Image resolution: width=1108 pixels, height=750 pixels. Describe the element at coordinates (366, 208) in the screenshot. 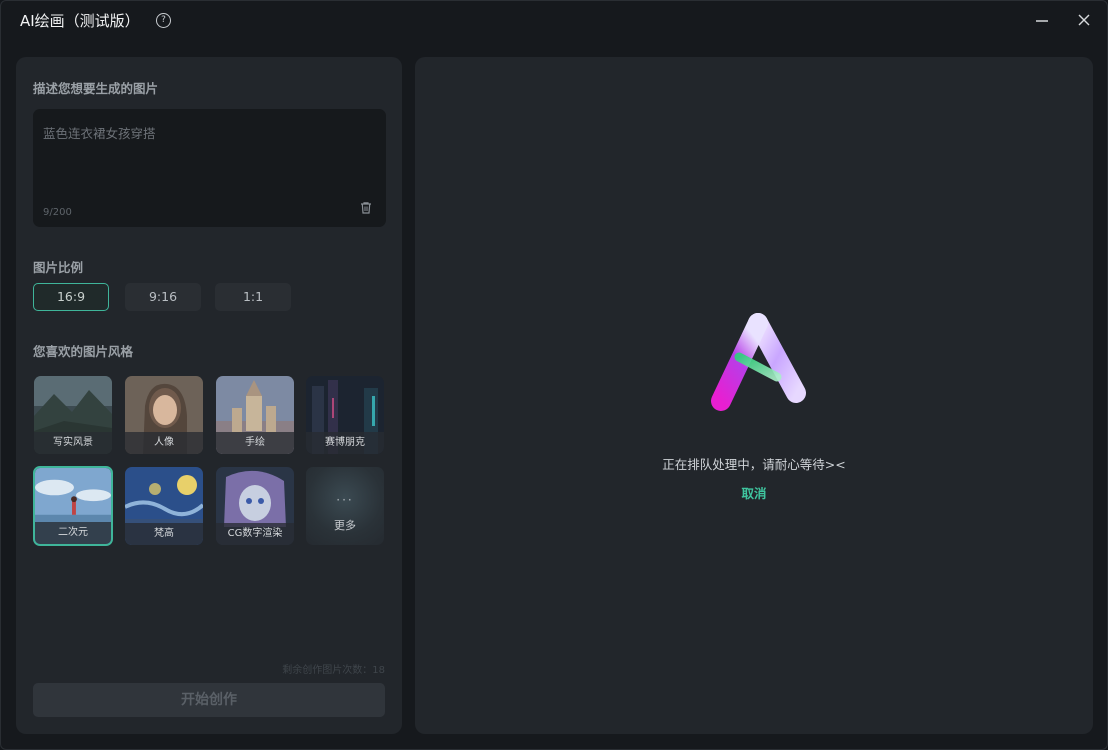

I see `trash-icon` at that location.